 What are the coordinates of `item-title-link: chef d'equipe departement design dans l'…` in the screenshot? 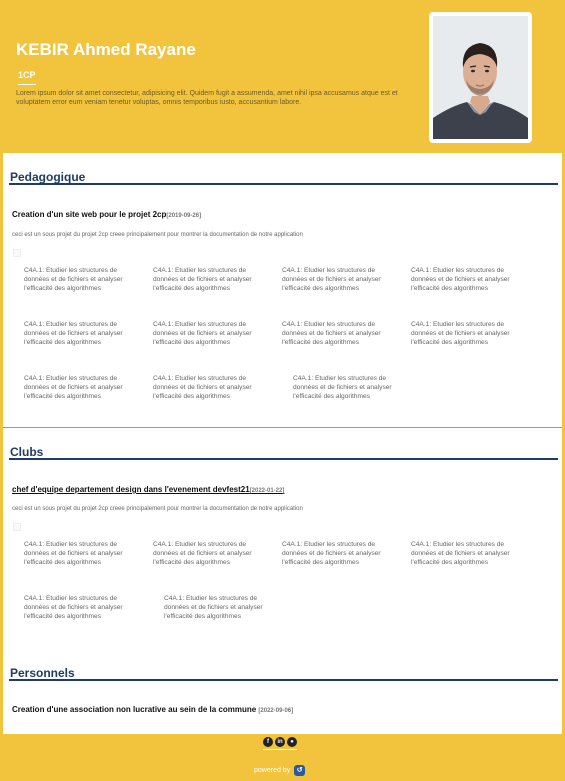 It's located at (148, 489).